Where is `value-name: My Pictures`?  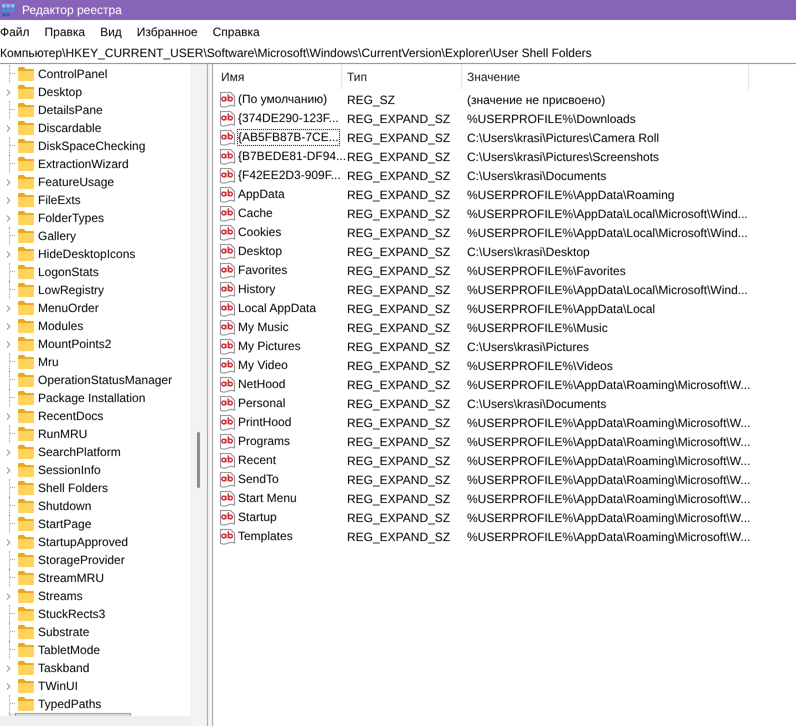 value-name: My Pictures is located at coordinates (269, 346).